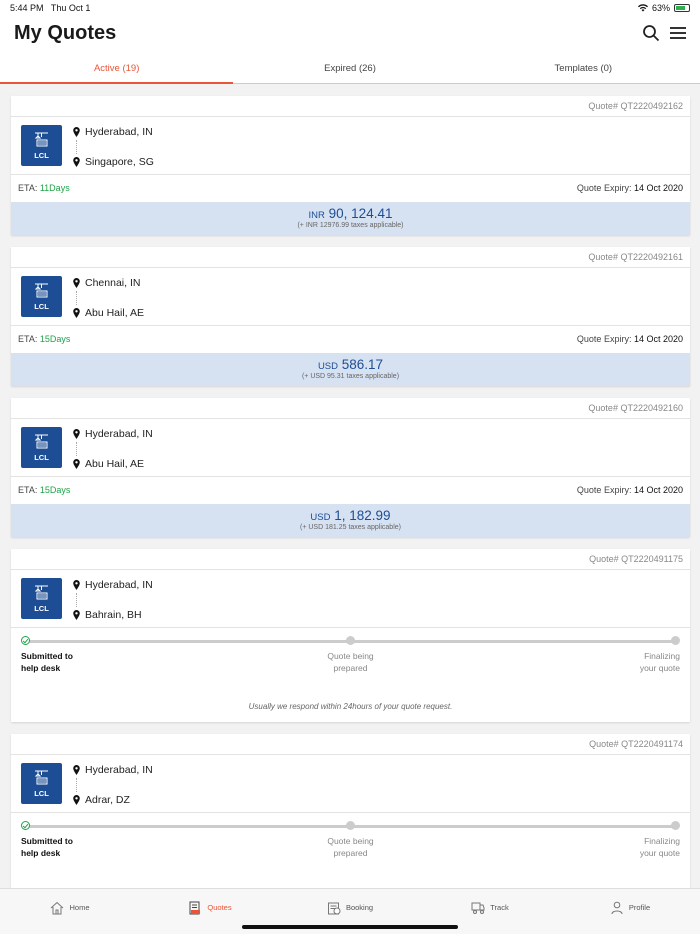  I want to click on battery-percent: 63%, so click(660, 8).